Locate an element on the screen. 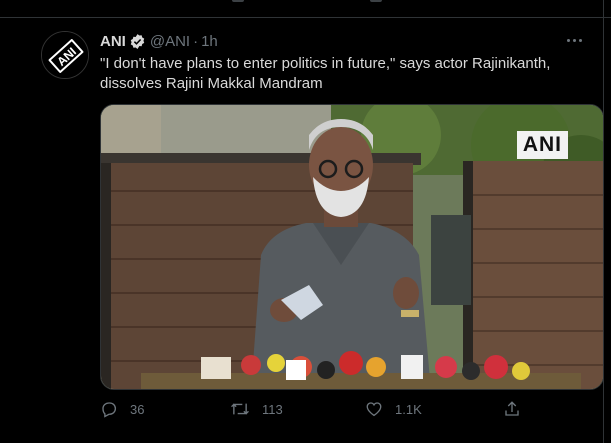 The height and width of the screenshot is (443, 611). share-icon is located at coordinates (512, 408).